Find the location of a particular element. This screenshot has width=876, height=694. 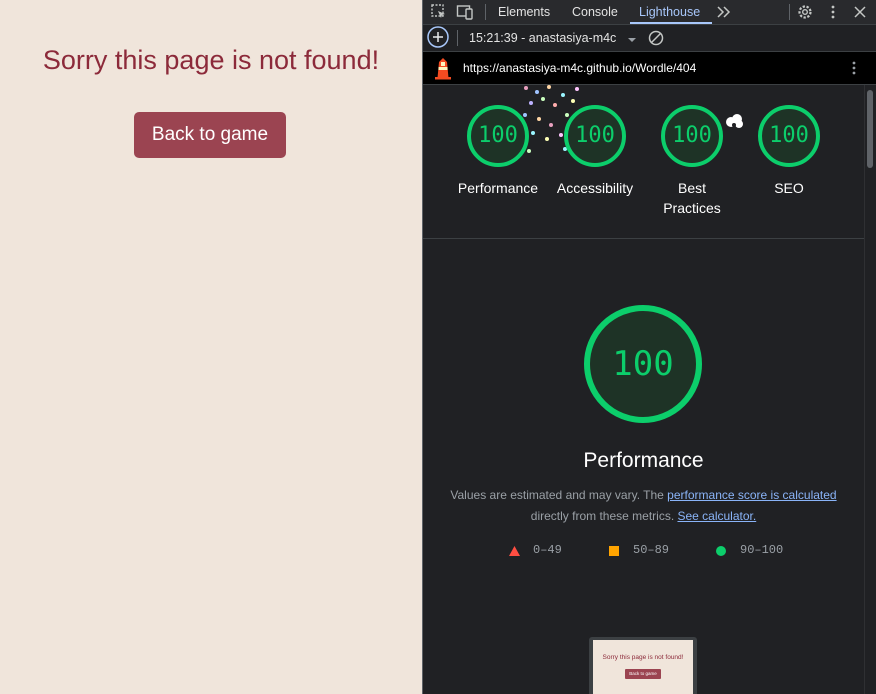

fail-triangle-icon is located at coordinates (514, 551).